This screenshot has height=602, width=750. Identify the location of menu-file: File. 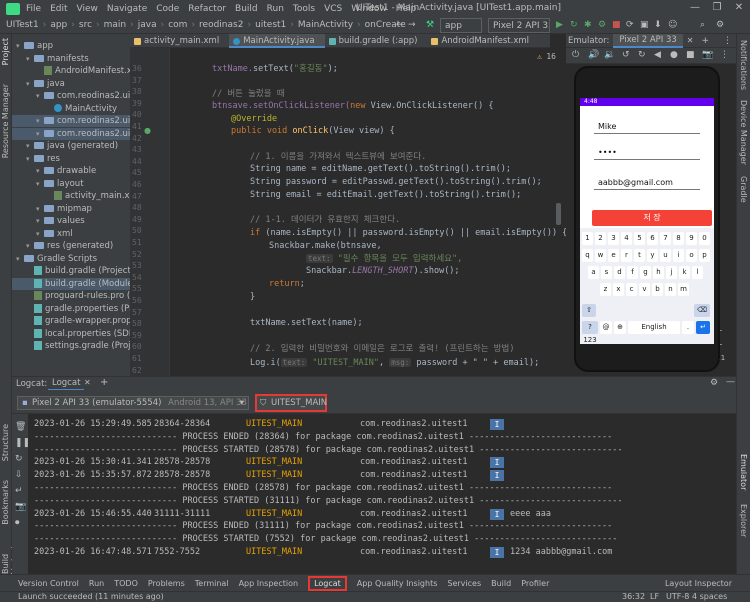
(33, 9).